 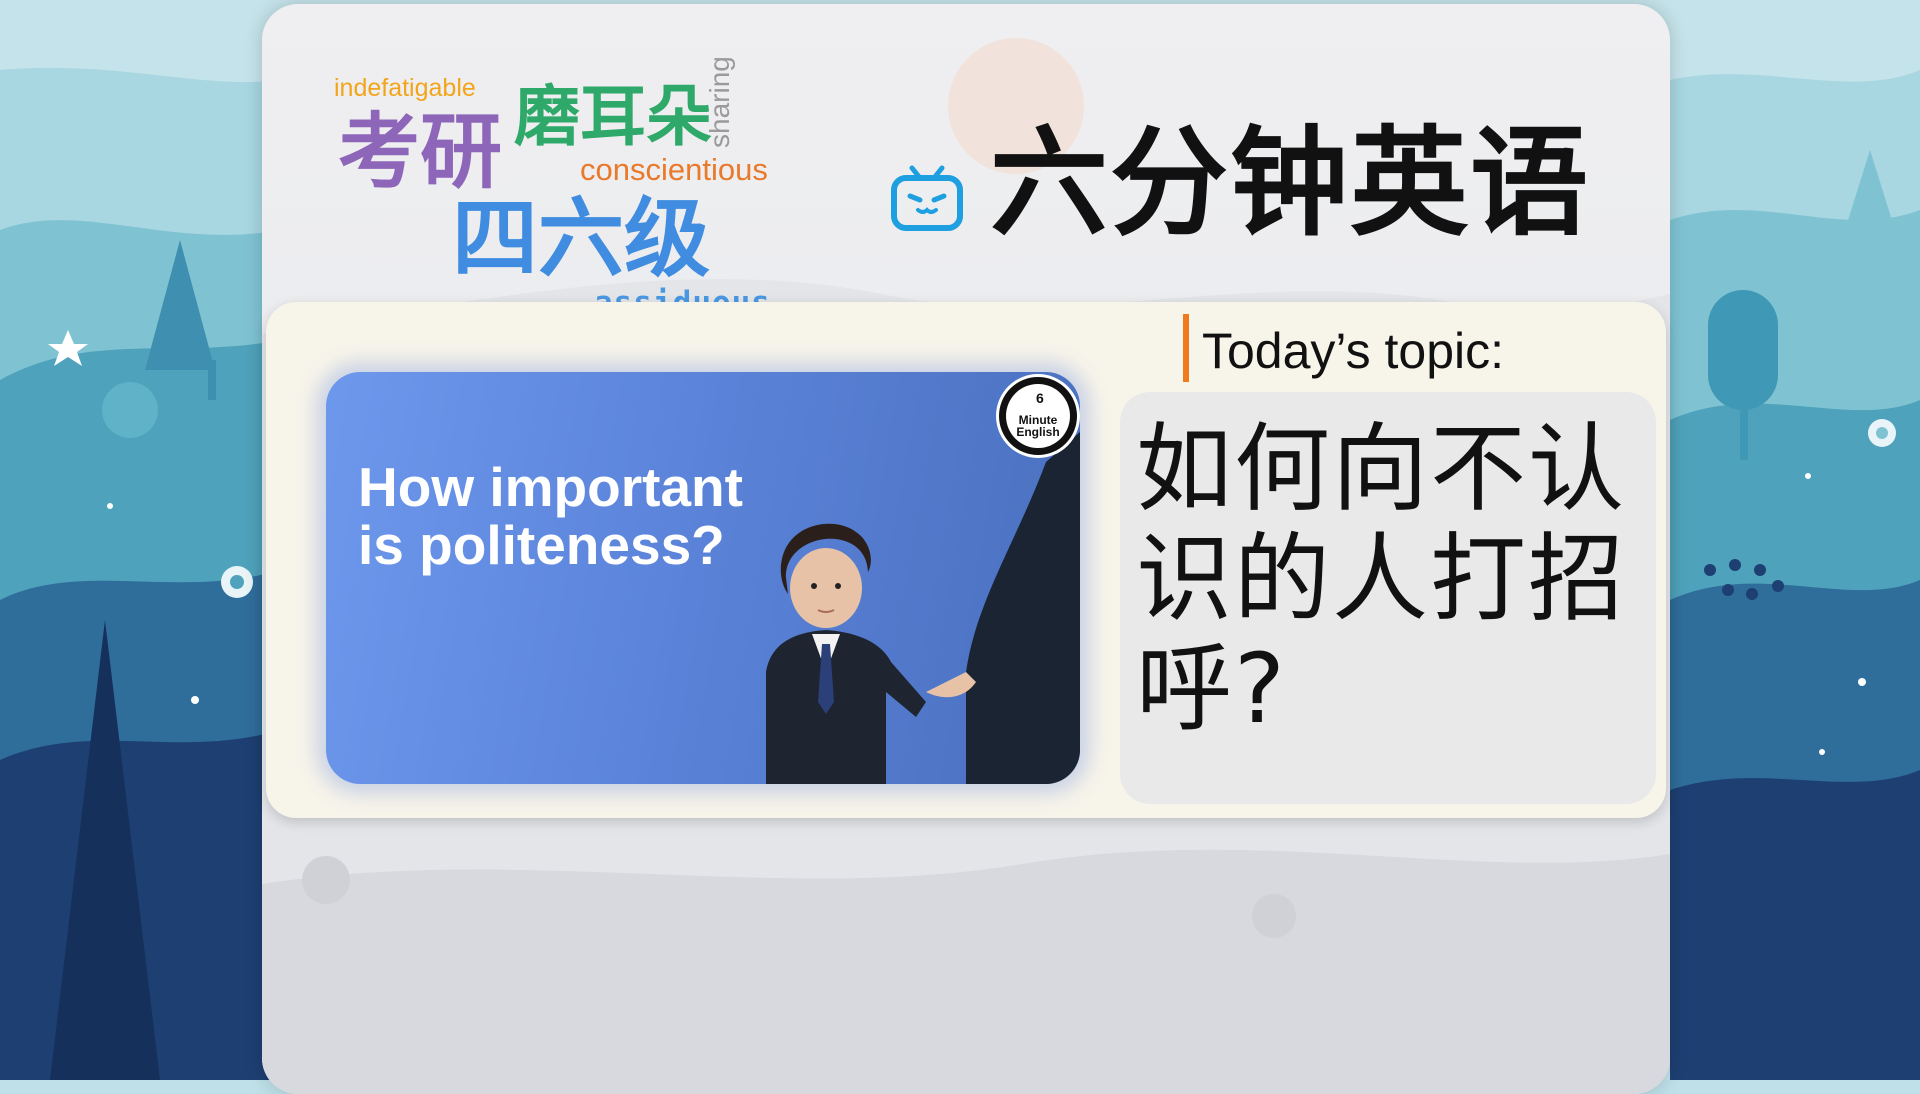 I want to click on thumbnail-title-line2: is politeness?, so click(x=541, y=545).